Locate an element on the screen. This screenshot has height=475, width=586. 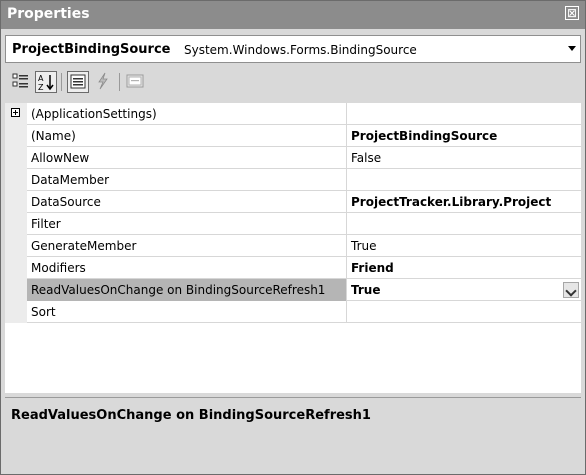
lightning-icon is located at coordinates (103, 81).